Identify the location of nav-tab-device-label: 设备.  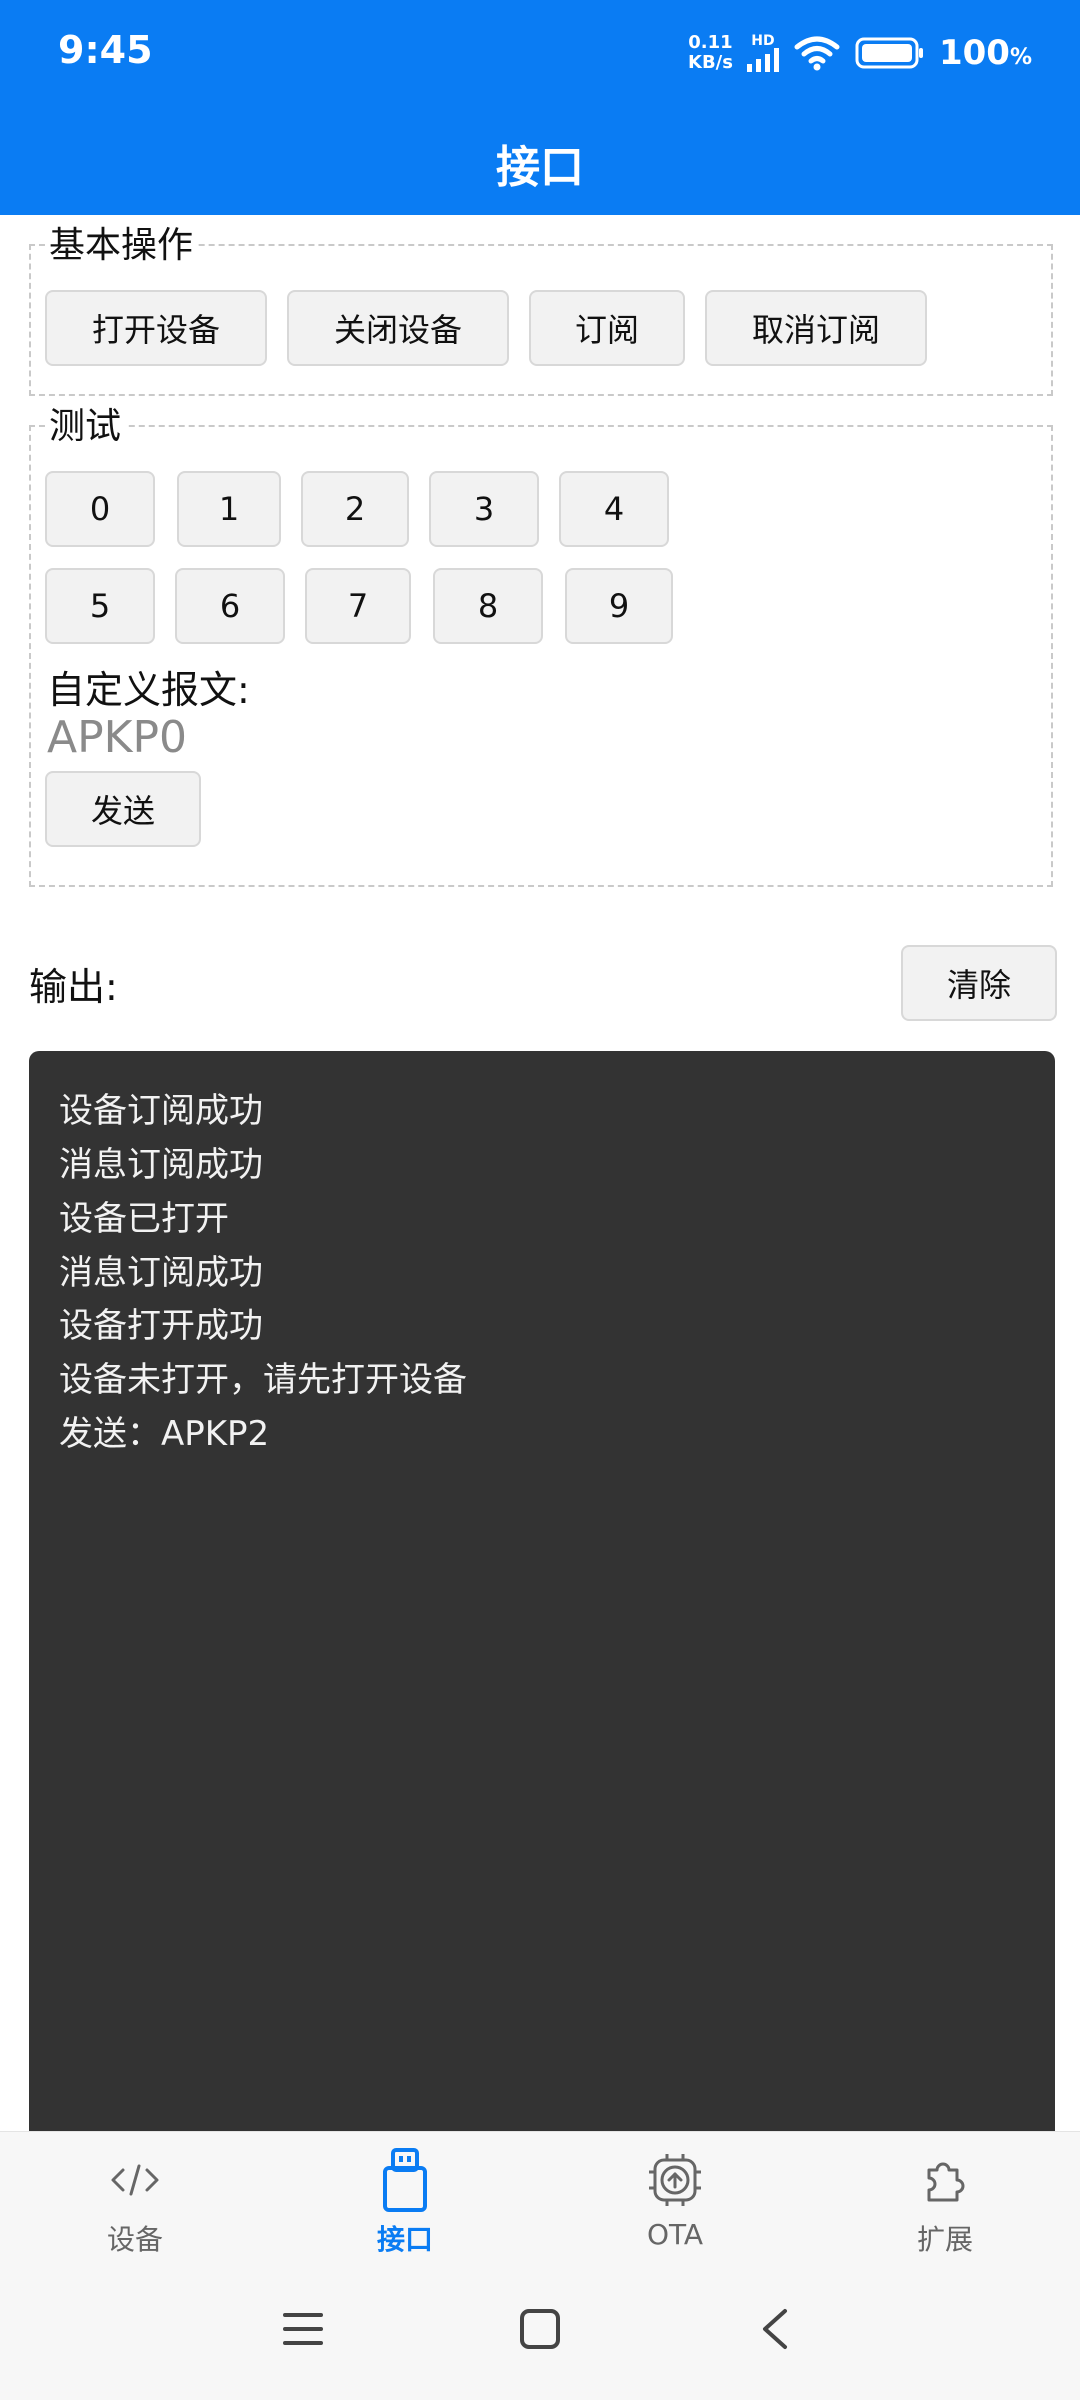
(134, 2239).